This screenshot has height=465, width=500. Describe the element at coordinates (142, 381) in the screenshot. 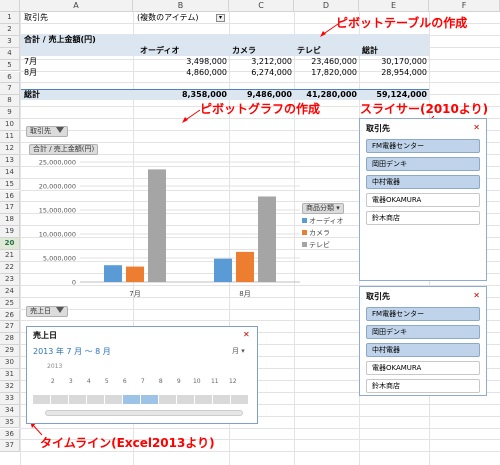

I see `timeline-month-label: 7` at that location.